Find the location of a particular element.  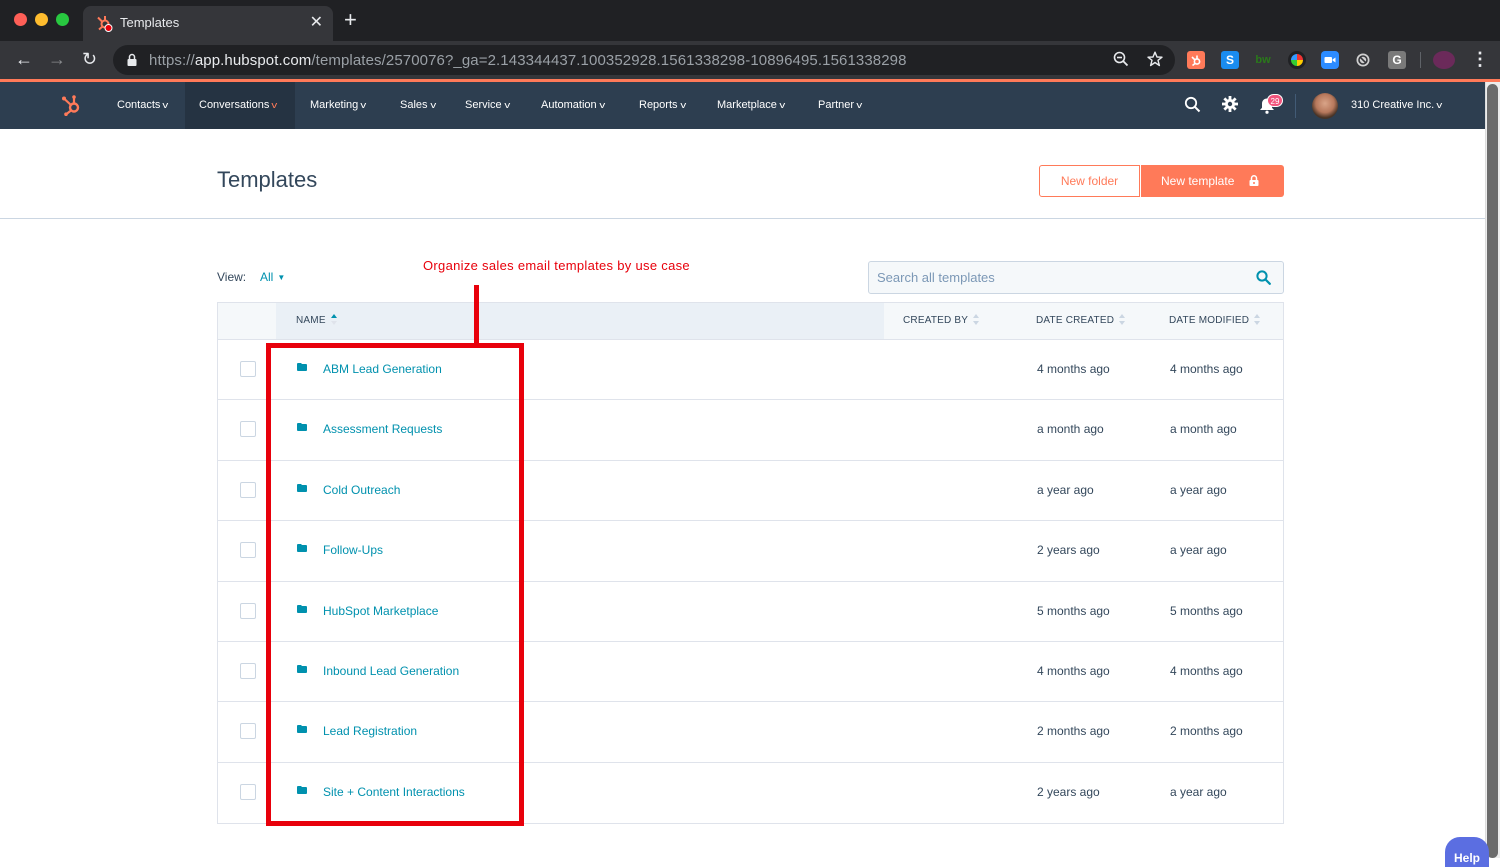

select-all-column is located at coordinates (247, 321).